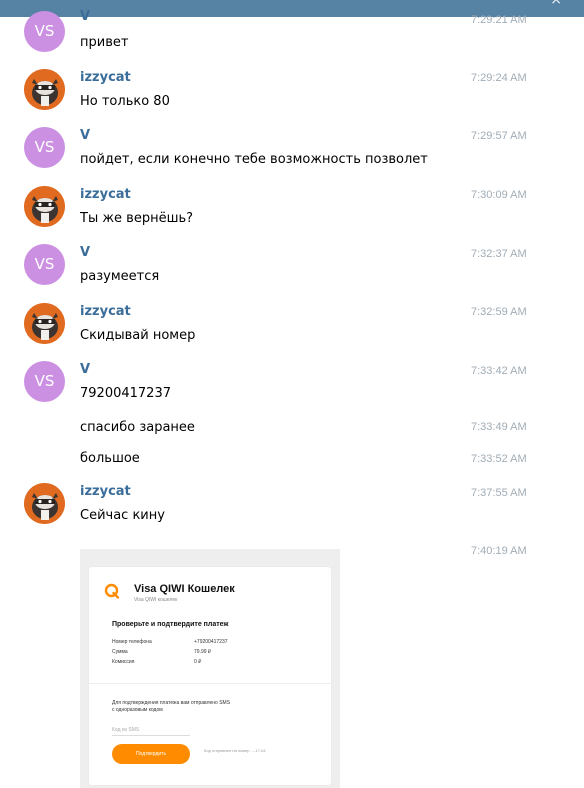 The width and height of the screenshot is (584, 788). I want to click on message-text: Сейчас кину, so click(122, 515).